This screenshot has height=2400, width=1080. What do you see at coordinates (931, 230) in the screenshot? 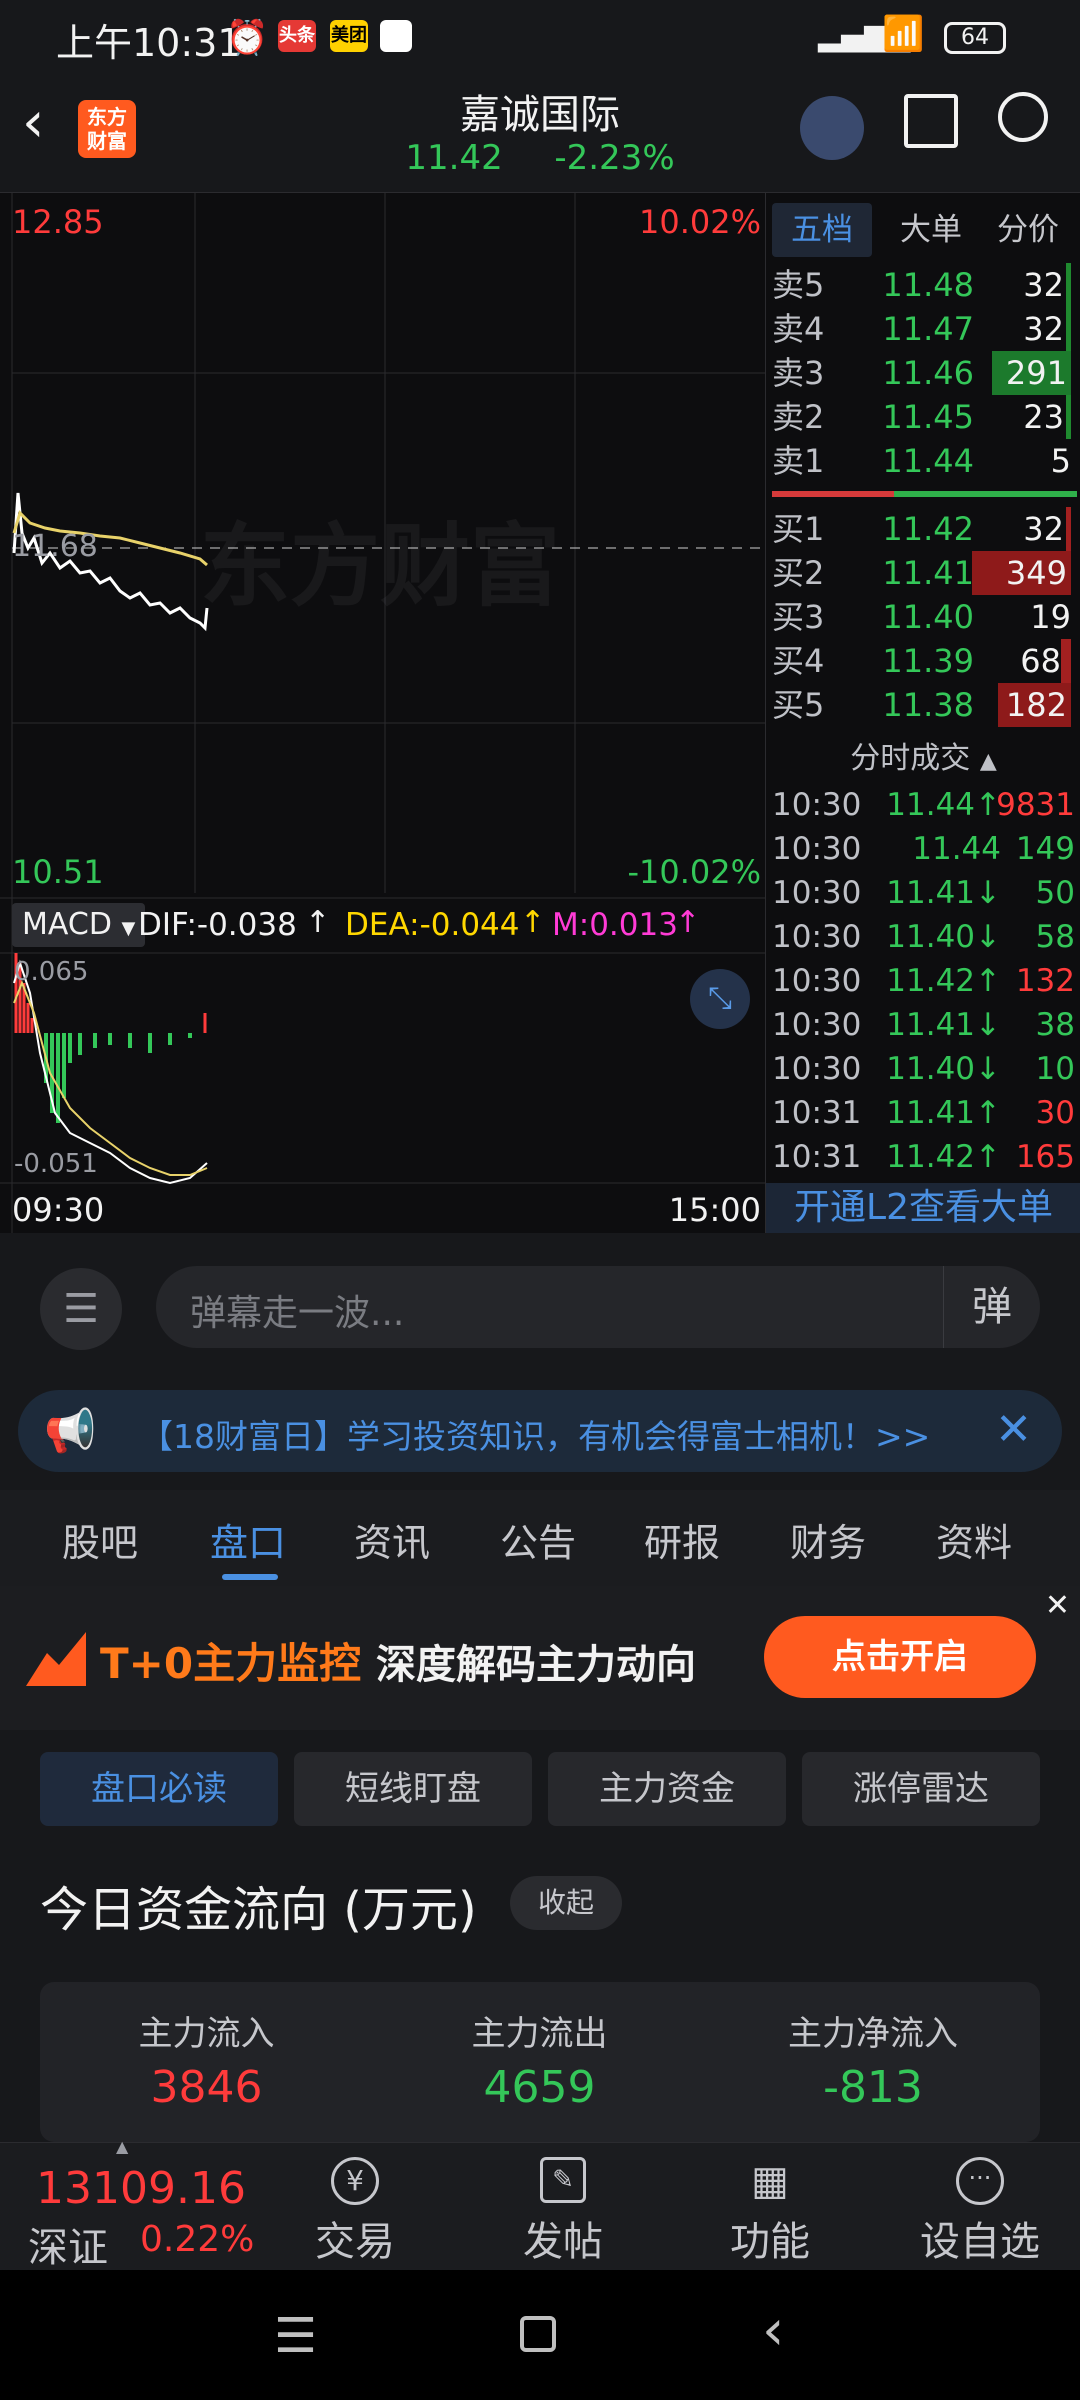
I see `ob-tab-large: 大单` at bounding box center [931, 230].